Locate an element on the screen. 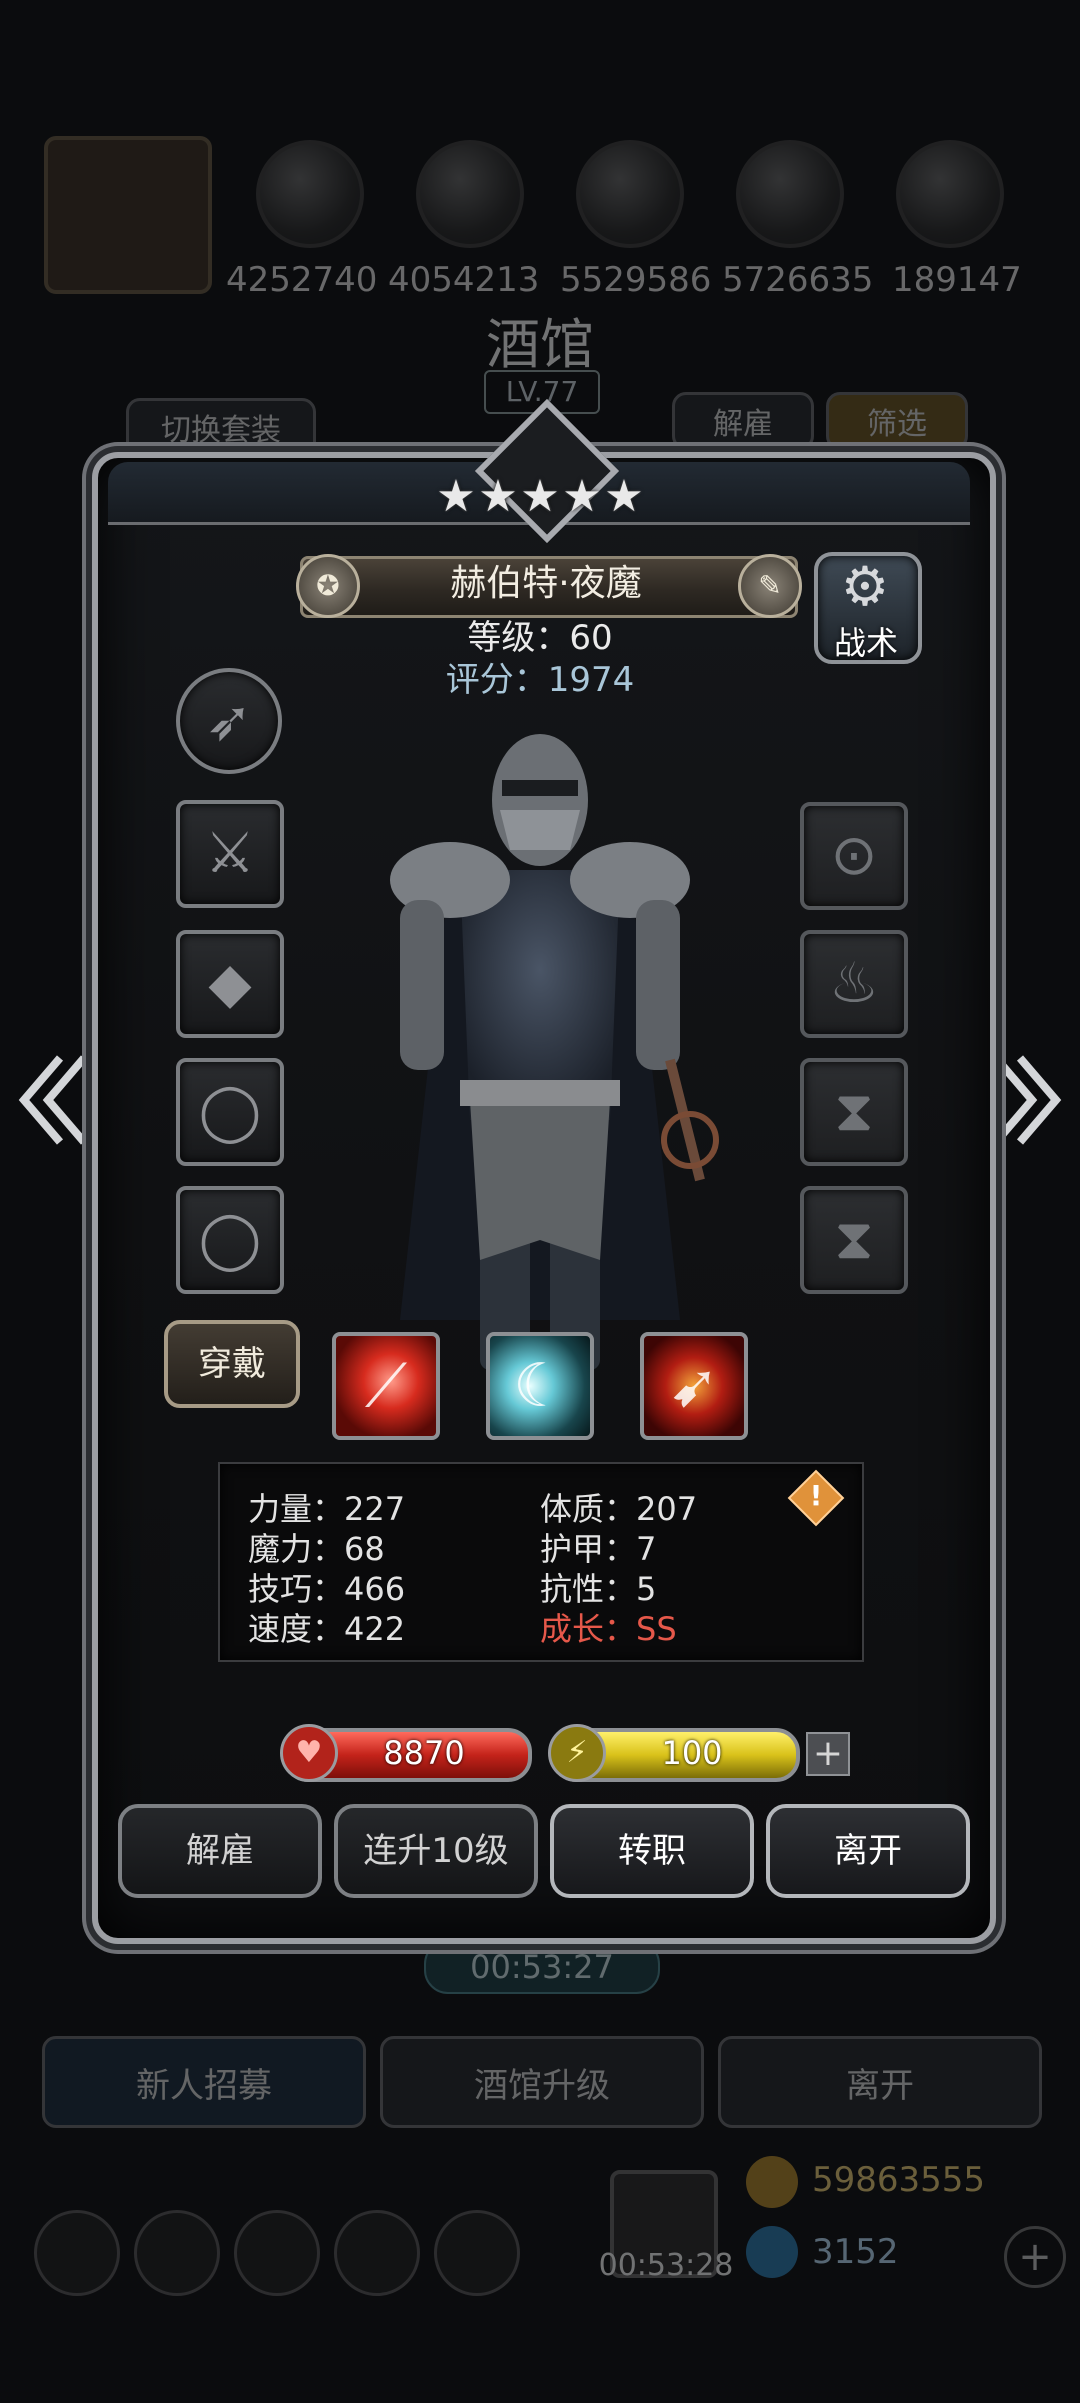  hero-score: 评分：1974 is located at coordinates (540, 680).